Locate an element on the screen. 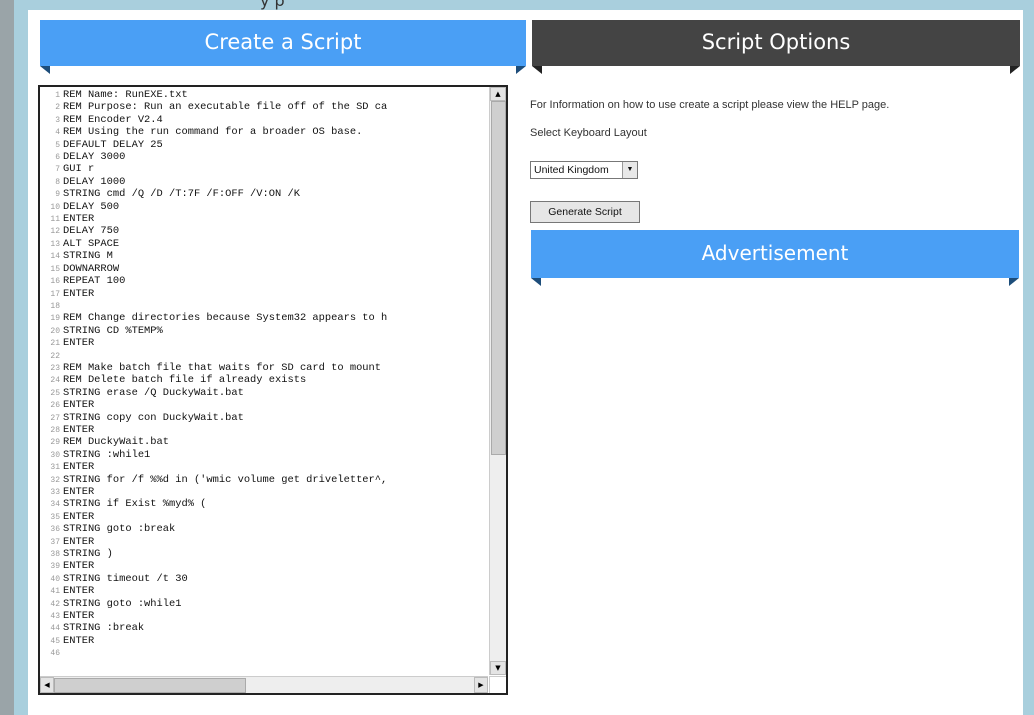 This screenshot has height=715, width=1034. vertical-scrollbar: ▲ ▼ is located at coordinates (497, 381).